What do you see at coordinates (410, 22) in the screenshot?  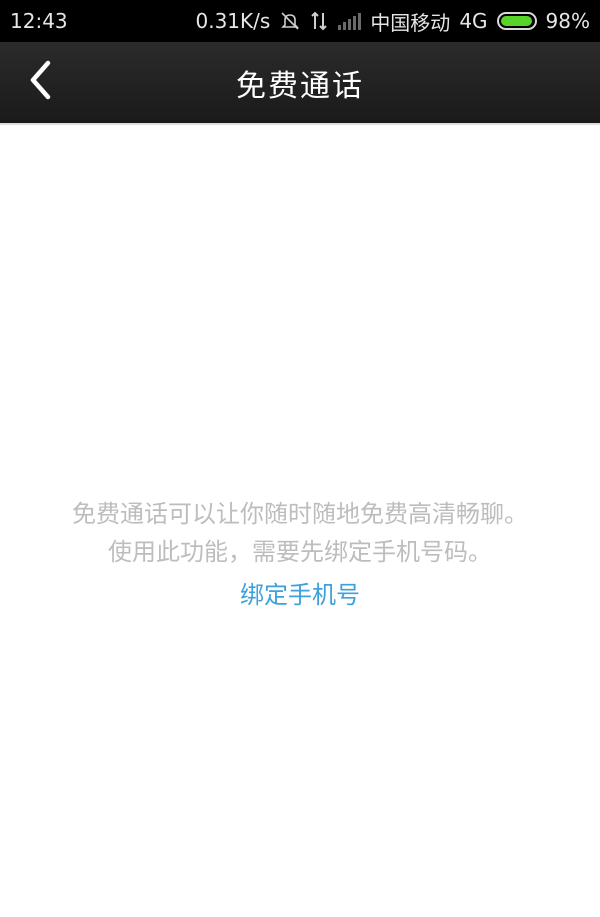 I see `carrier-name: 中国移动` at bounding box center [410, 22].